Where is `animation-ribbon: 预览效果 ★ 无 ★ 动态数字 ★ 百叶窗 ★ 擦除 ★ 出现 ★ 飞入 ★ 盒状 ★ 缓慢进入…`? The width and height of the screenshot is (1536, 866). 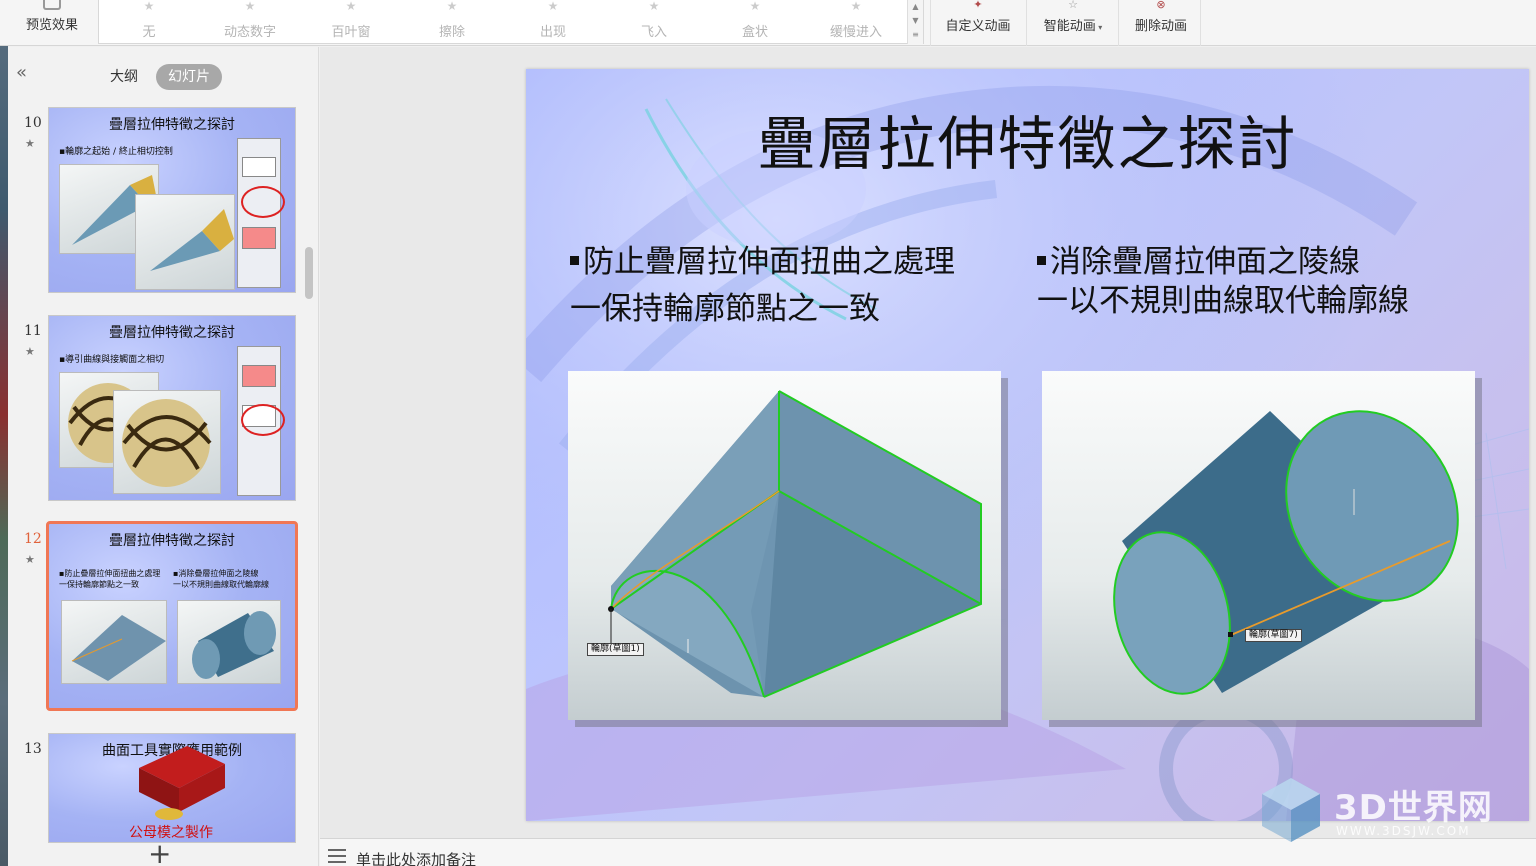 animation-ribbon: 预览效果 ★ 无 ★ 动态数字 ★ 百叶窗 ★ 擦除 ★ 出现 ★ 飞入 ★ 盒状 ★ 缓慢进入… is located at coordinates (768, 23).